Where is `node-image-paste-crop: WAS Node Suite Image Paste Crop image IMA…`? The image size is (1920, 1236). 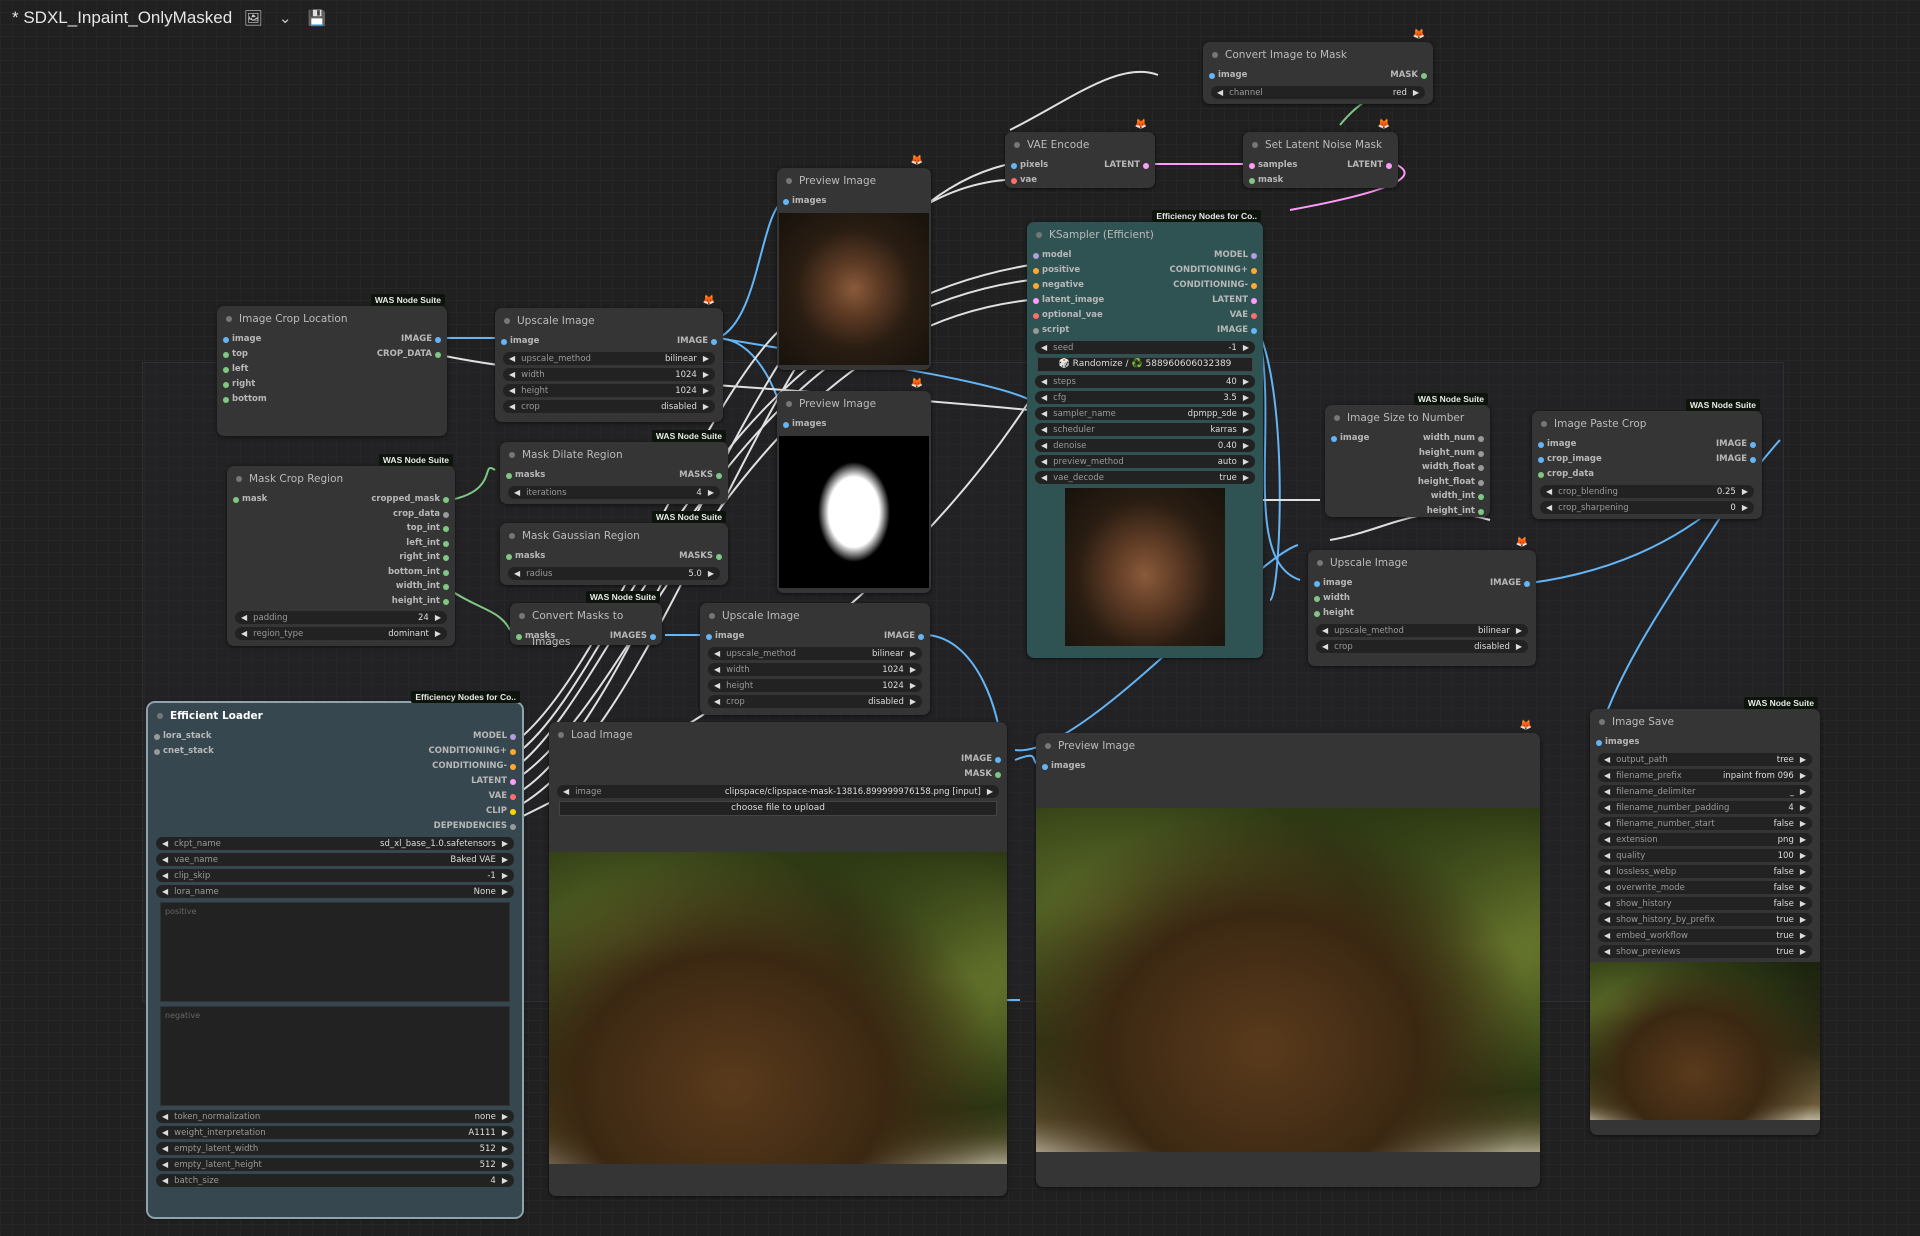 node-image-paste-crop: WAS Node Suite Image Paste Crop image IMA… is located at coordinates (1647, 459).